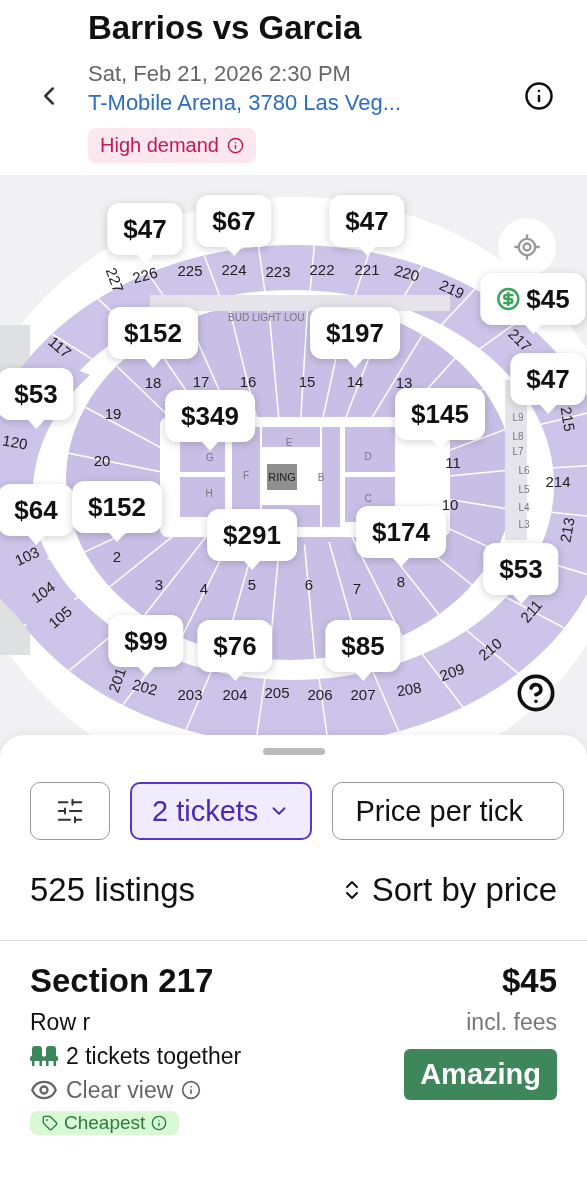  What do you see at coordinates (407, 273) in the screenshot?
I see `section-label: 220` at bounding box center [407, 273].